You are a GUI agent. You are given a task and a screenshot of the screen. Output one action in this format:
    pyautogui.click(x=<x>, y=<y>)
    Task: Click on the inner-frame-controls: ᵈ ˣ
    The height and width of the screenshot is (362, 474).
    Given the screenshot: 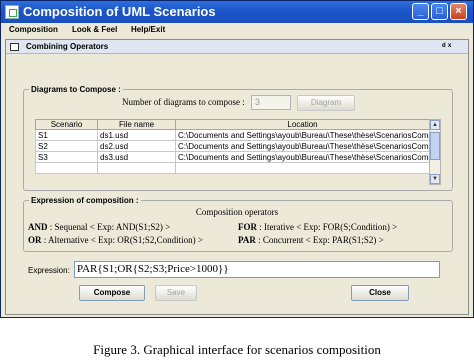 What is the action you would take?
    pyautogui.click(x=446, y=46)
    